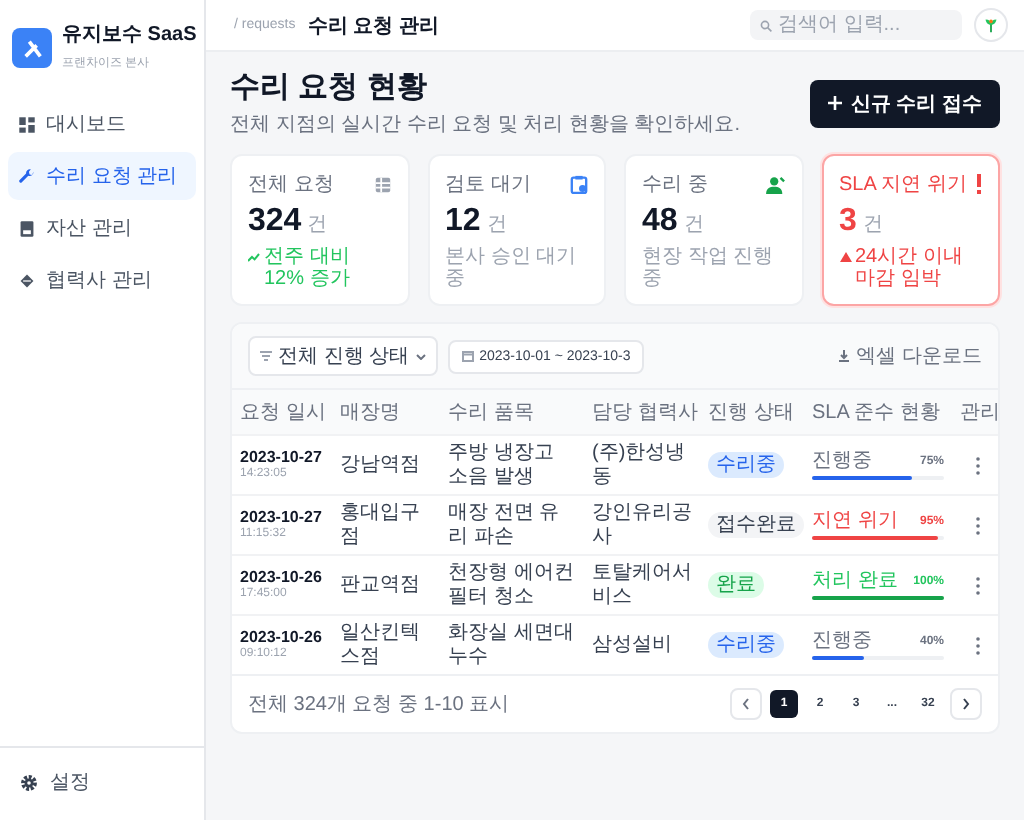 This screenshot has width=1024, height=820. I want to click on stat-value: 324, so click(275, 222).